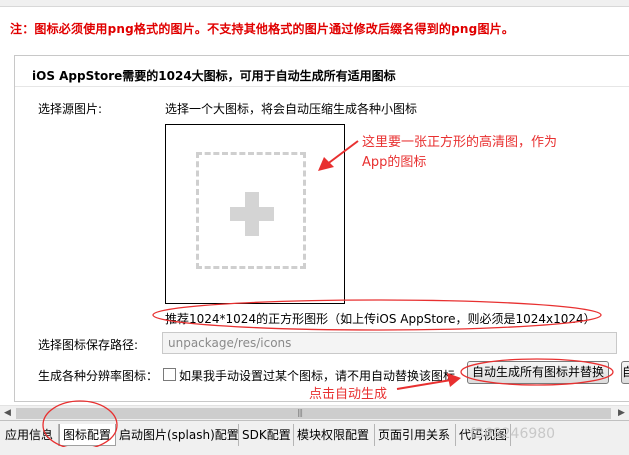 This screenshot has height=455, width=629. What do you see at coordinates (415, 435) in the screenshot?
I see `tab-page-references: 页面引用关系` at bounding box center [415, 435].